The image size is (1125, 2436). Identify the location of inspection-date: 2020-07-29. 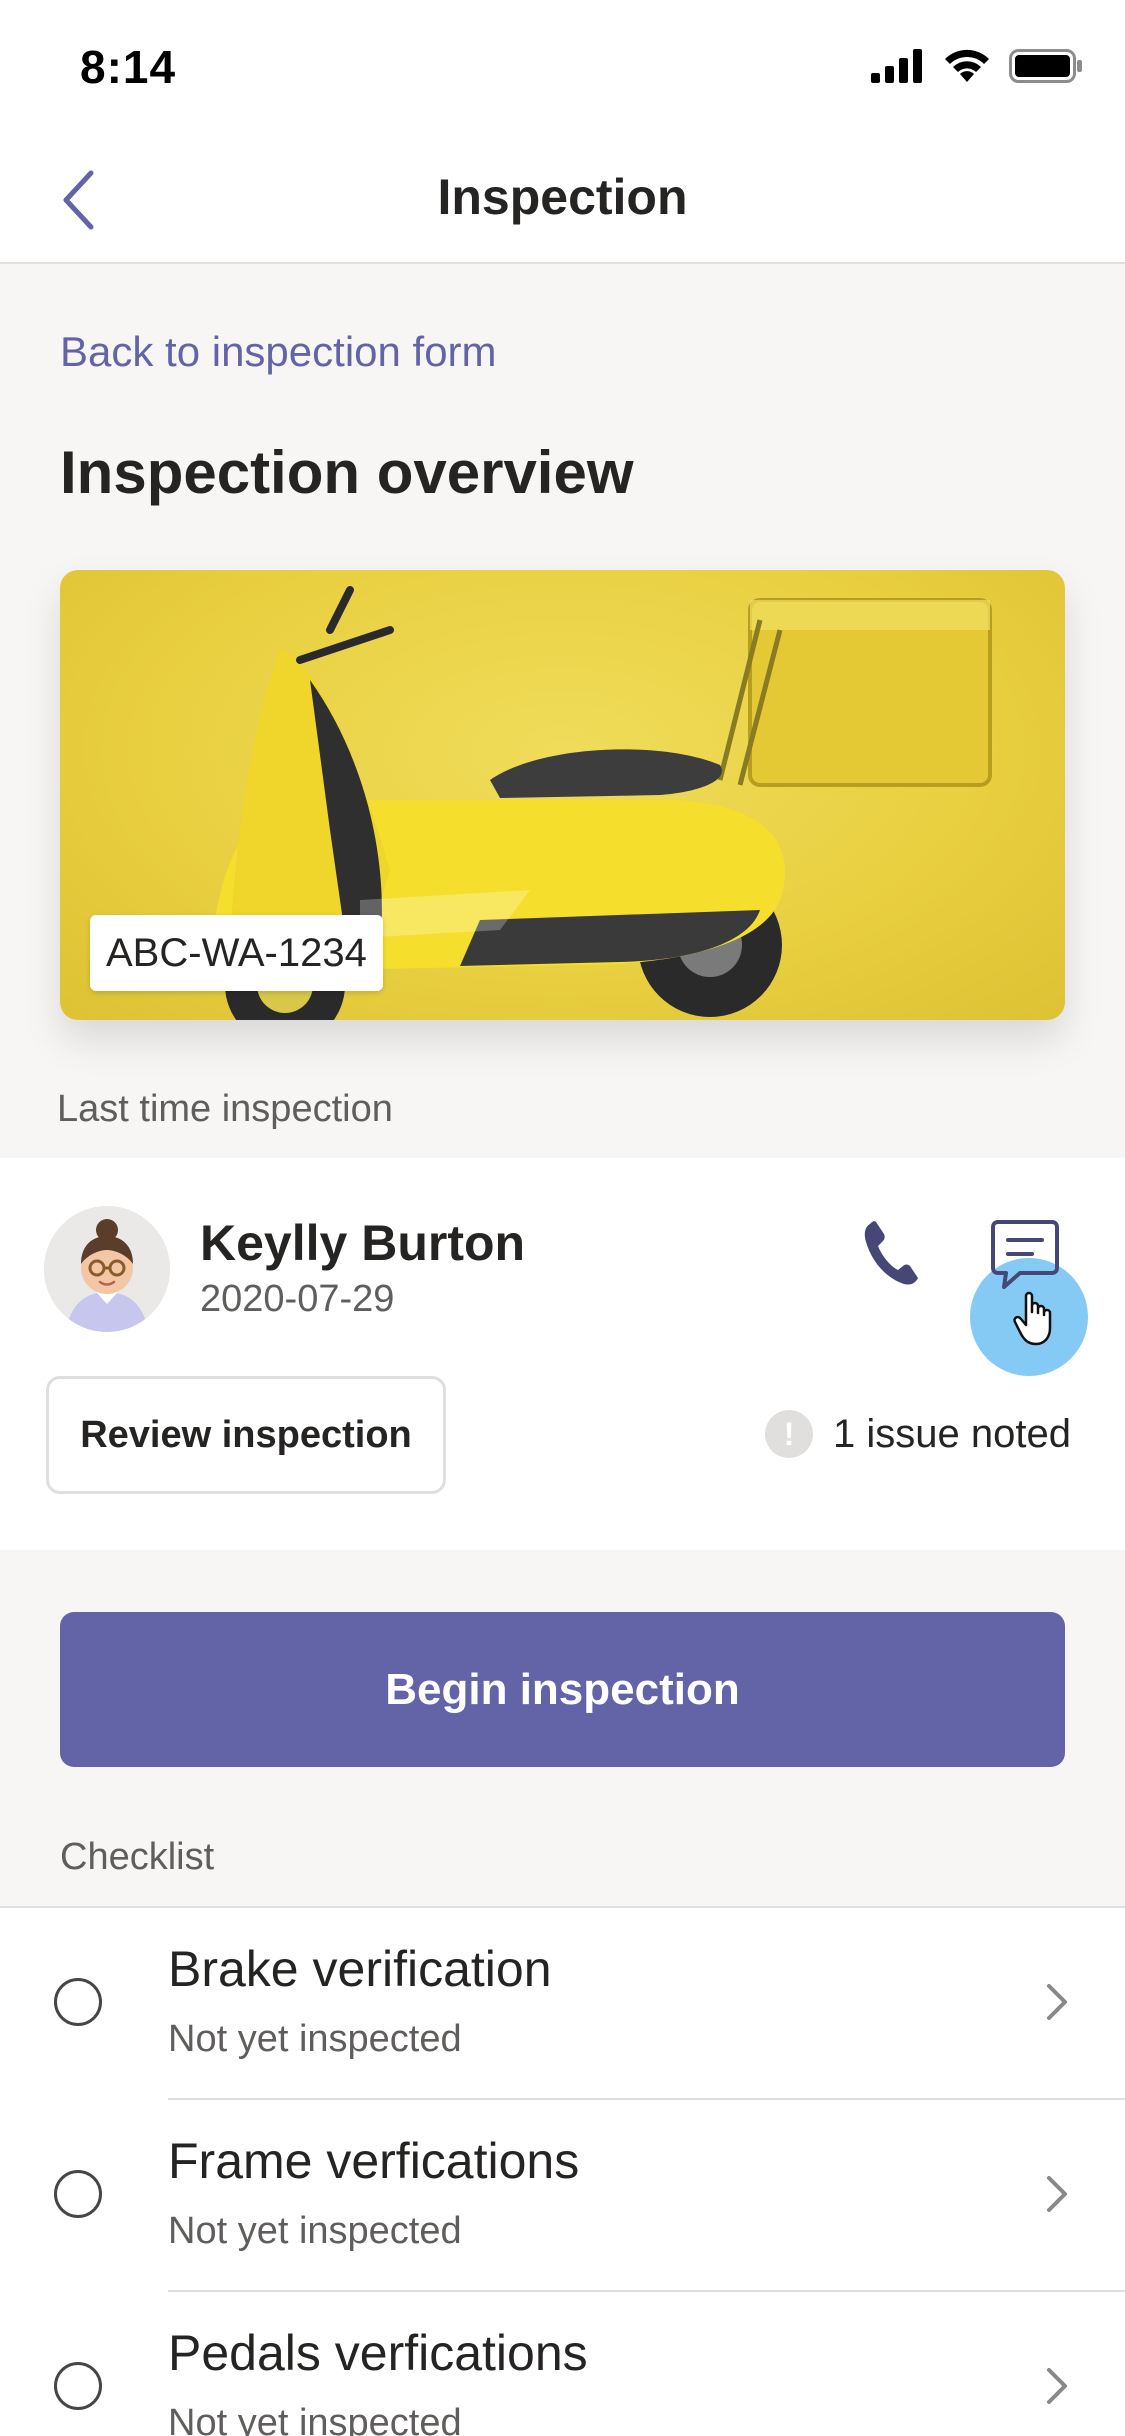
(297, 1299).